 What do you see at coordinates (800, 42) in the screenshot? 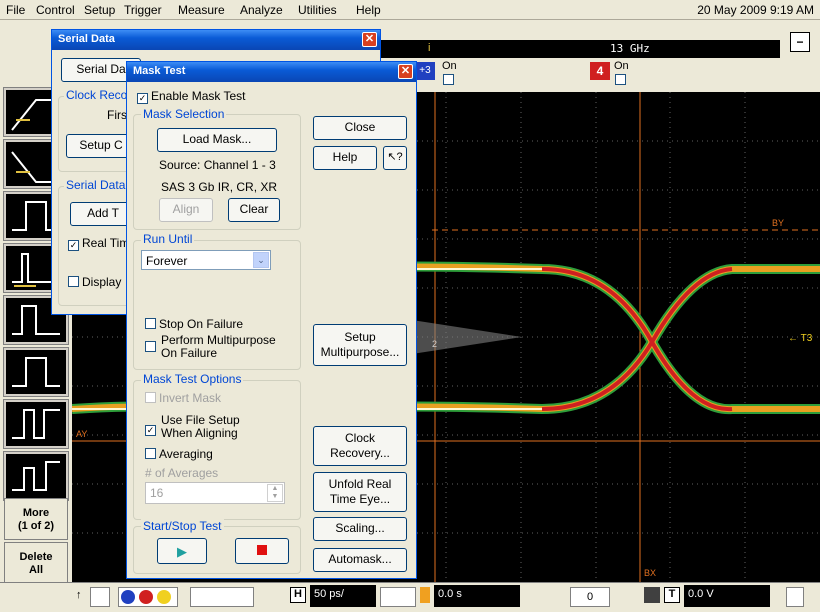
I see `minimize-button: −` at bounding box center [800, 42].